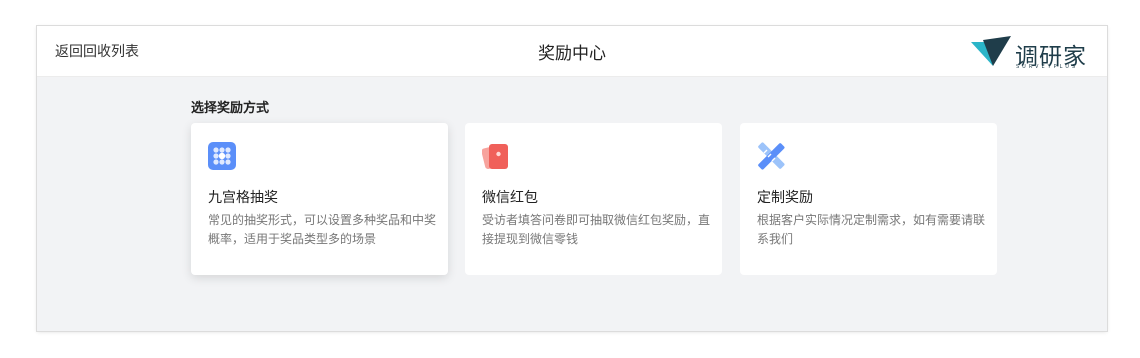  What do you see at coordinates (1029, 53) in the screenshot?
I see `brand-logo: 调研家 SURVEYPLUS` at bounding box center [1029, 53].